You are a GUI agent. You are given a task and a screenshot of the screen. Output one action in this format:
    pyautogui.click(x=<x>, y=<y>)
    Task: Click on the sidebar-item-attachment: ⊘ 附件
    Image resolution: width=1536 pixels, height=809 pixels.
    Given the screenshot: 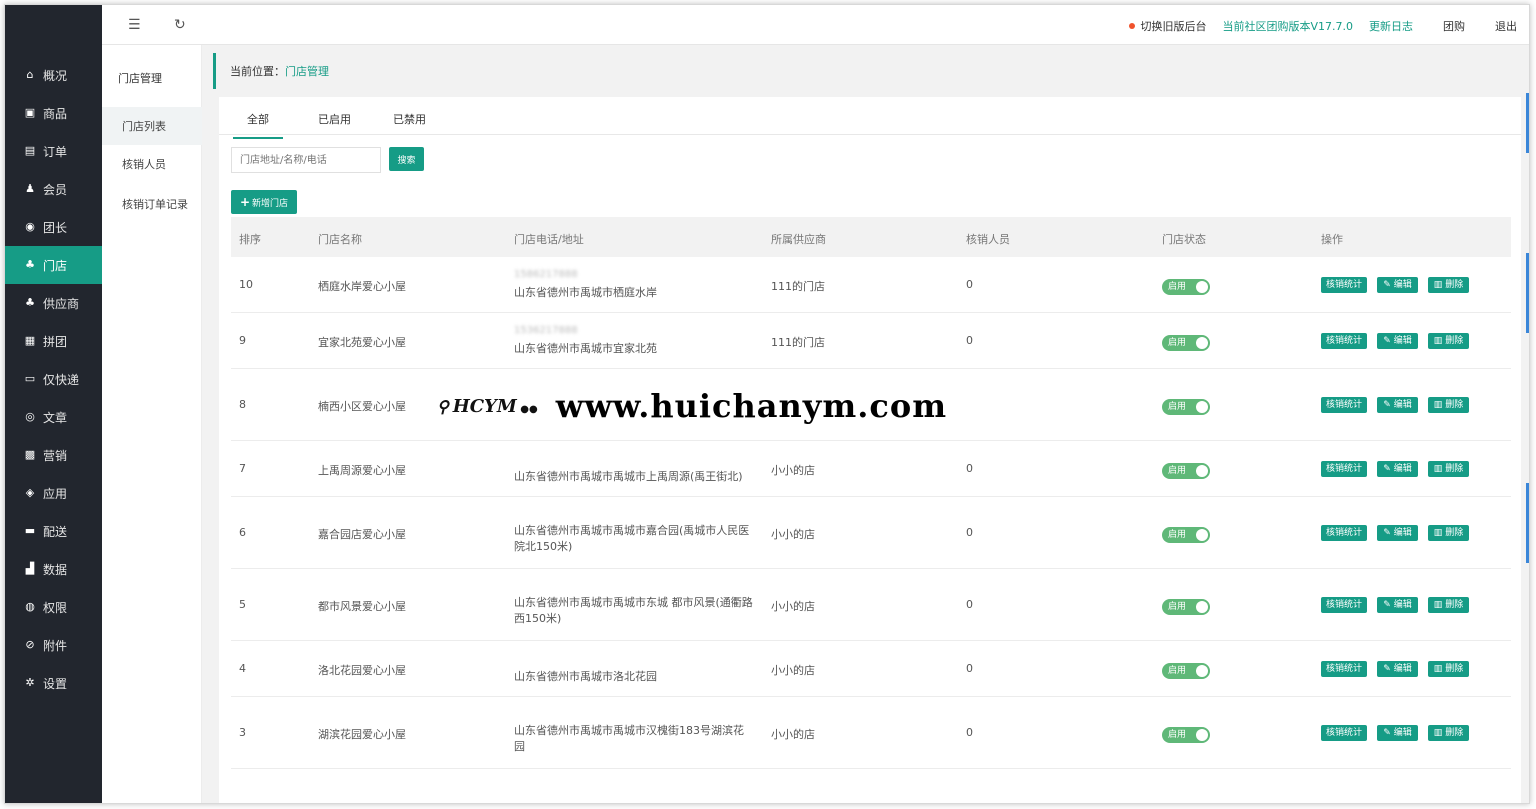 What is the action you would take?
    pyautogui.click(x=53, y=645)
    